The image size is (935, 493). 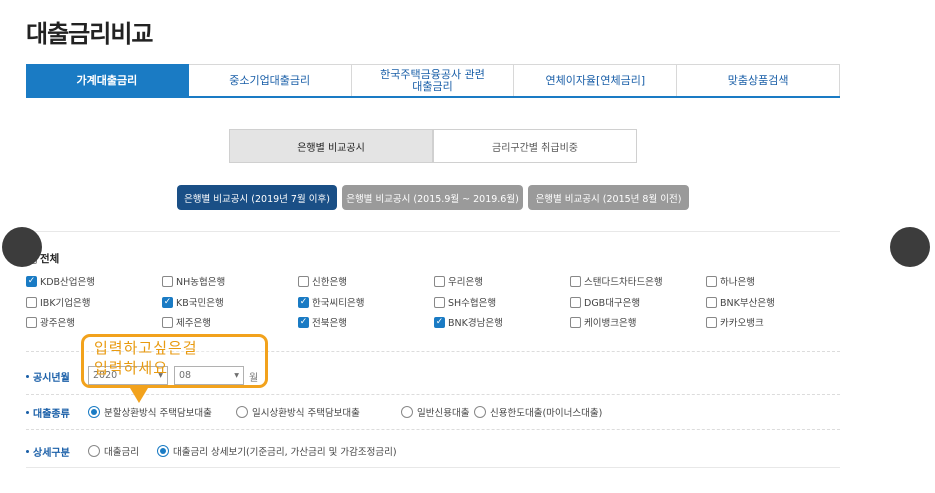 I want to click on loan-type-label: 대출종류, so click(x=48, y=412).